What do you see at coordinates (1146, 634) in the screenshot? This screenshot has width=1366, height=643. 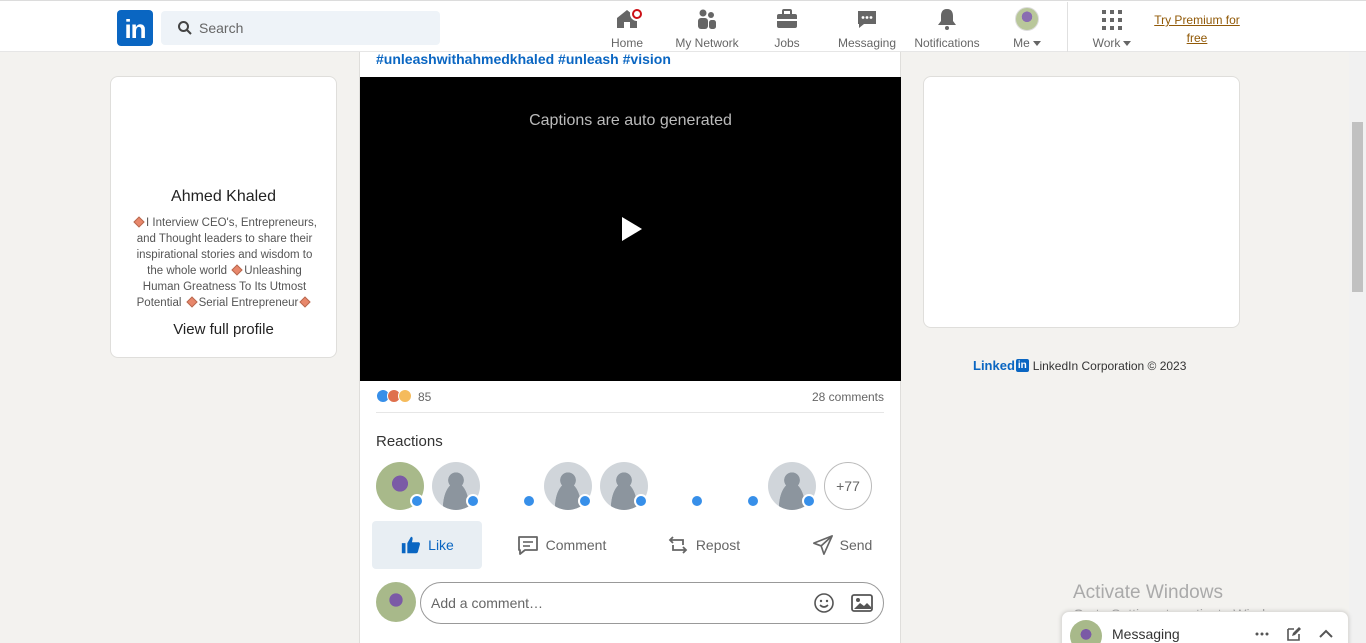 I see `messaging-label: Messaging` at bounding box center [1146, 634].